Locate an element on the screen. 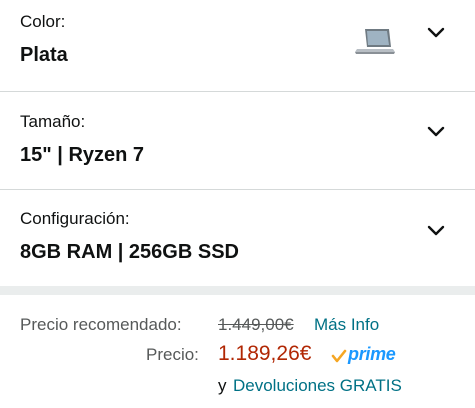  configuration-label: Configuración: is located at coordinates (75, 218).